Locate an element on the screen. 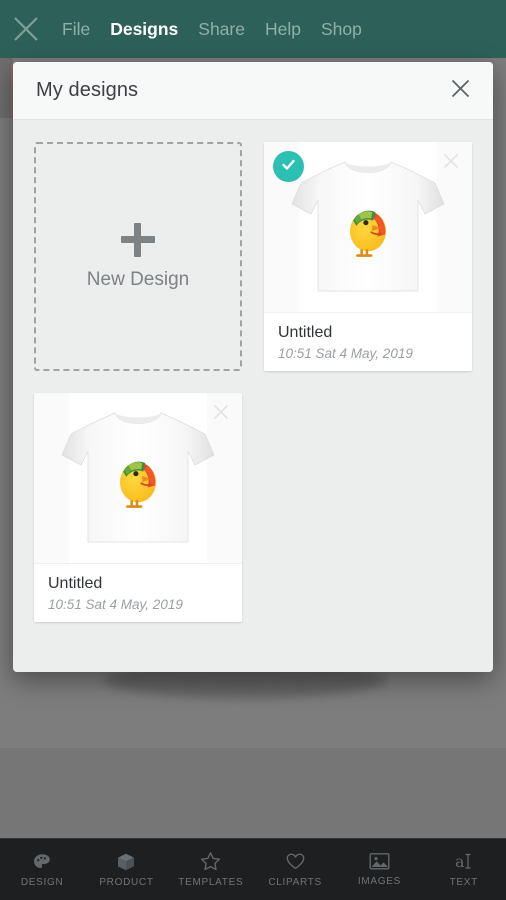 The height and width of the screenshot is (900, 506). check-icon is located at coordinates (288, 167).